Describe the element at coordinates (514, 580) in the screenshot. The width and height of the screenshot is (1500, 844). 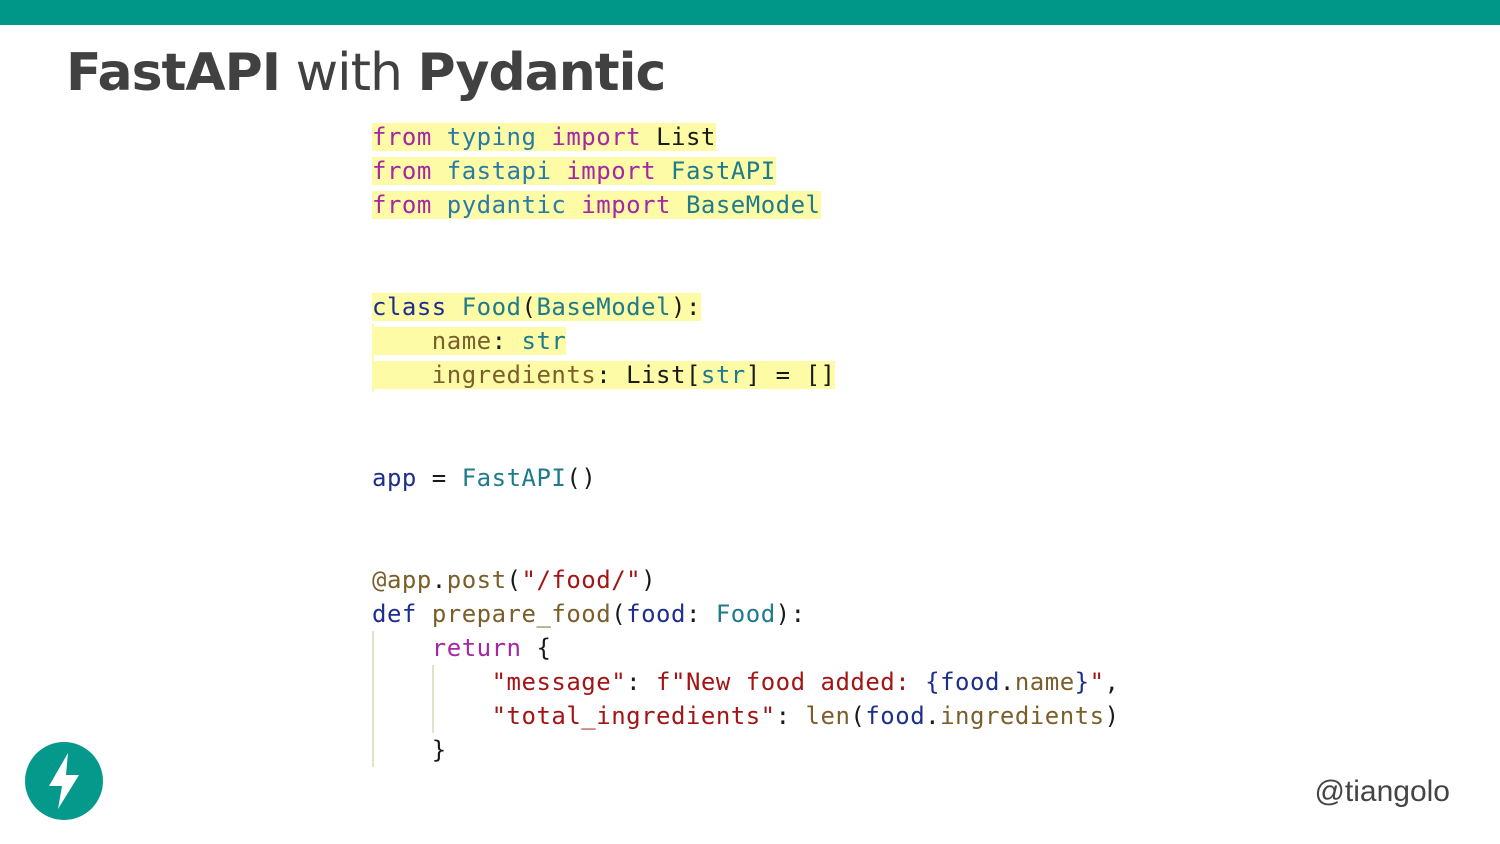
I see `code-line-8: @app.post("/food/")` at that location.